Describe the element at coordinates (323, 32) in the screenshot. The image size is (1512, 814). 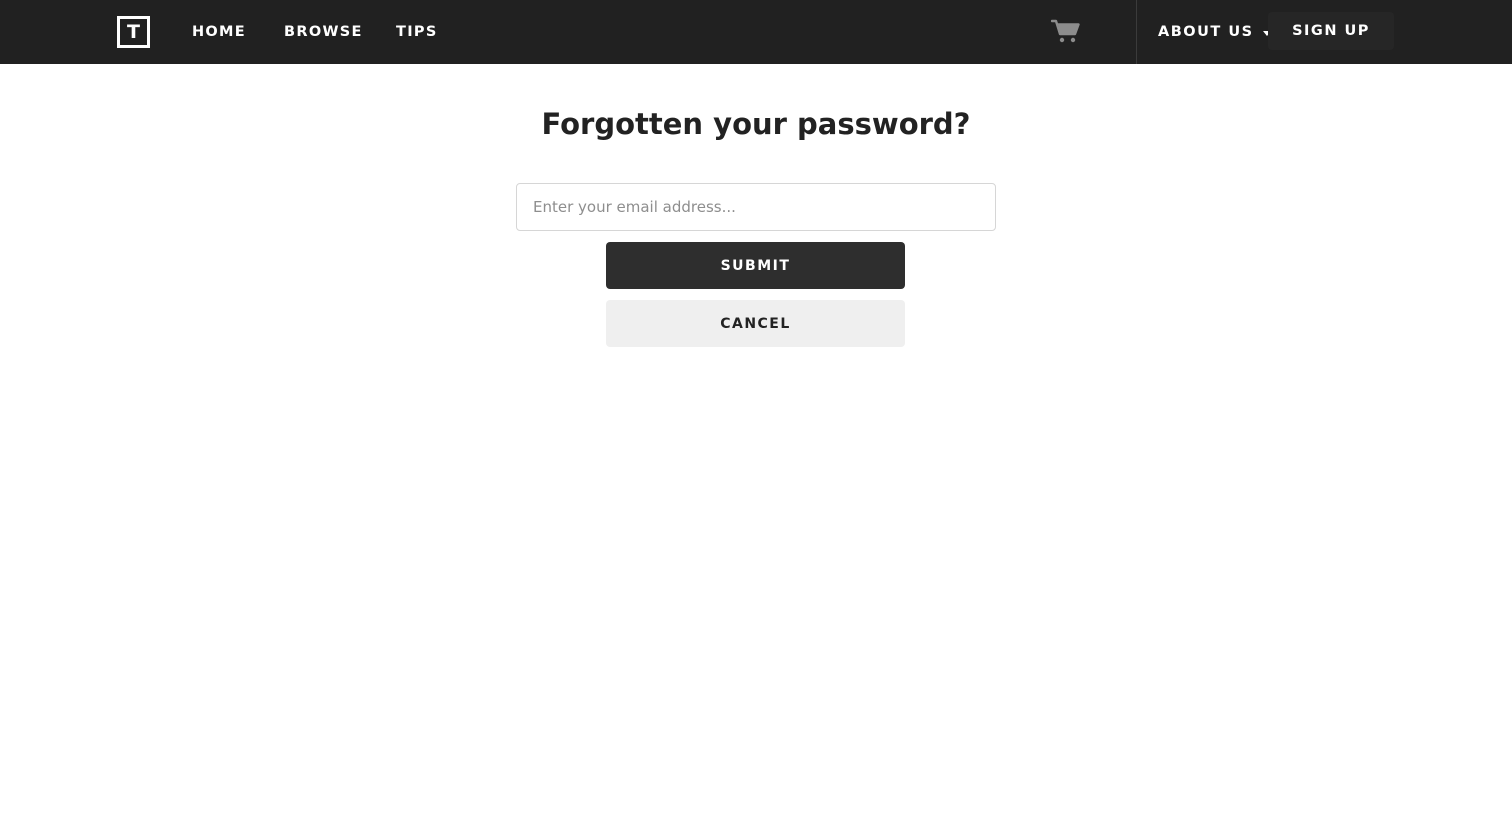
I see `nav-link-browse: BROWSE` at that location.